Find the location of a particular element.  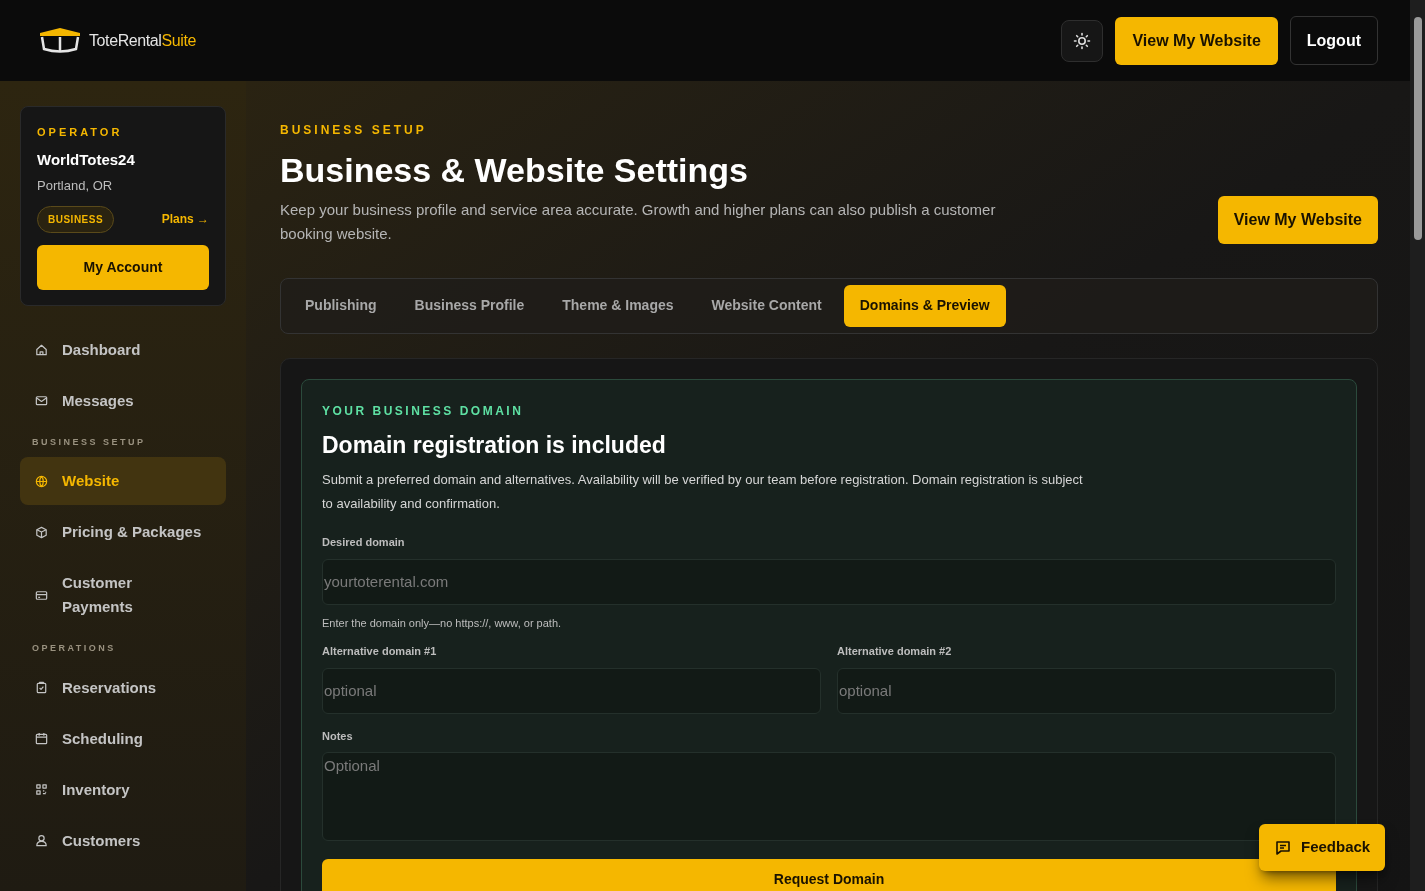

page-description: Keep your business profile and service area accurate. Growth and higher plans can also publish a customer booking website. is located at coordinates (638, 221).